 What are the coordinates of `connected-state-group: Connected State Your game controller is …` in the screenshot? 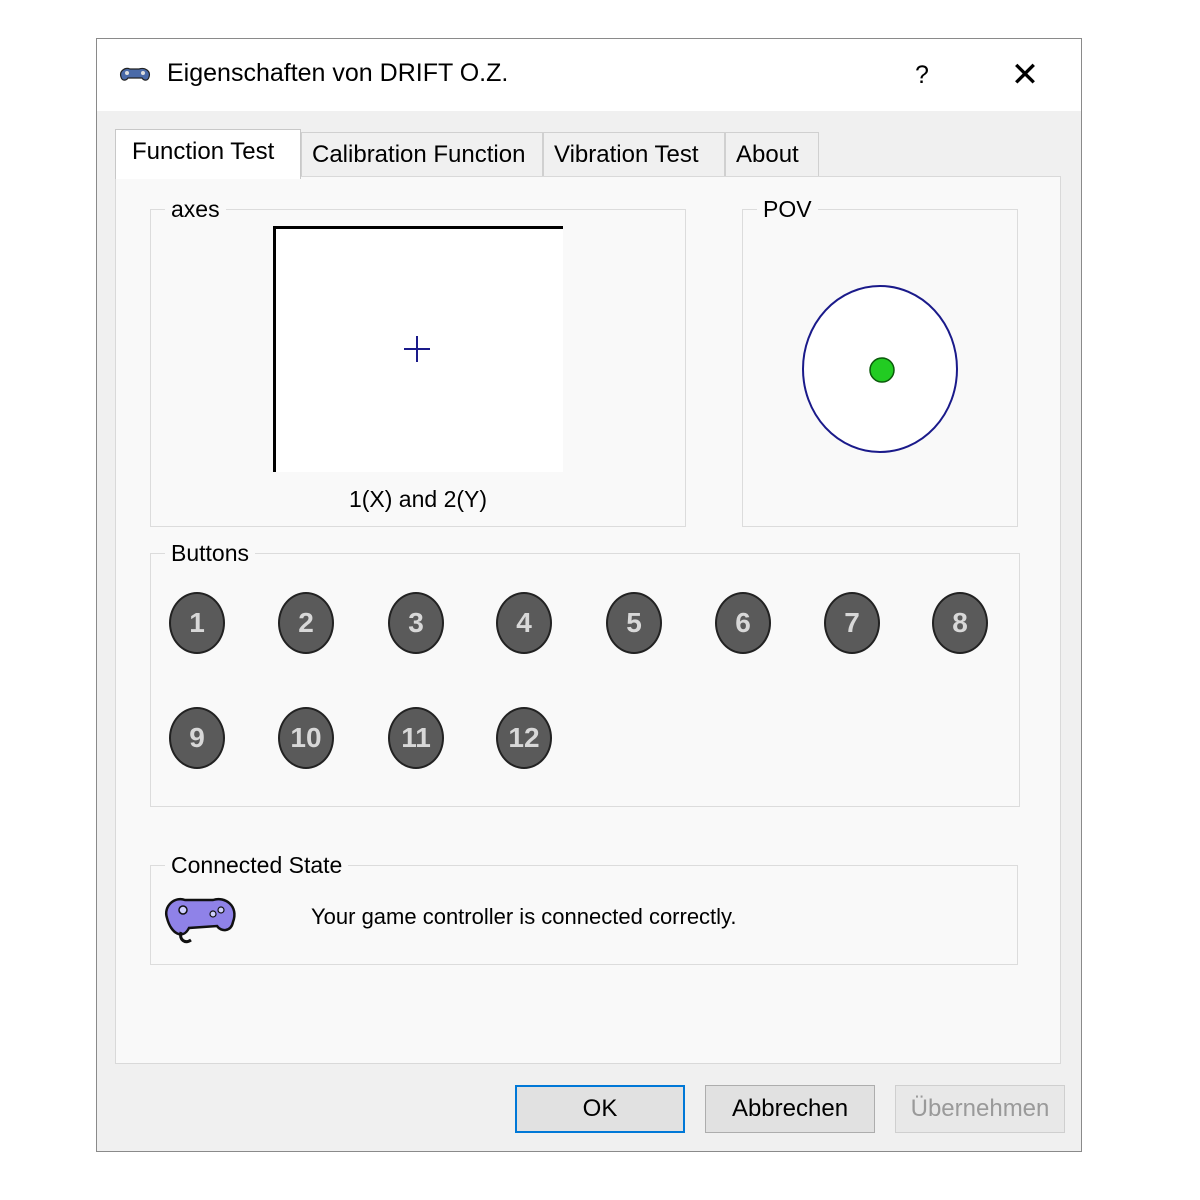 It's located at (584, 908).